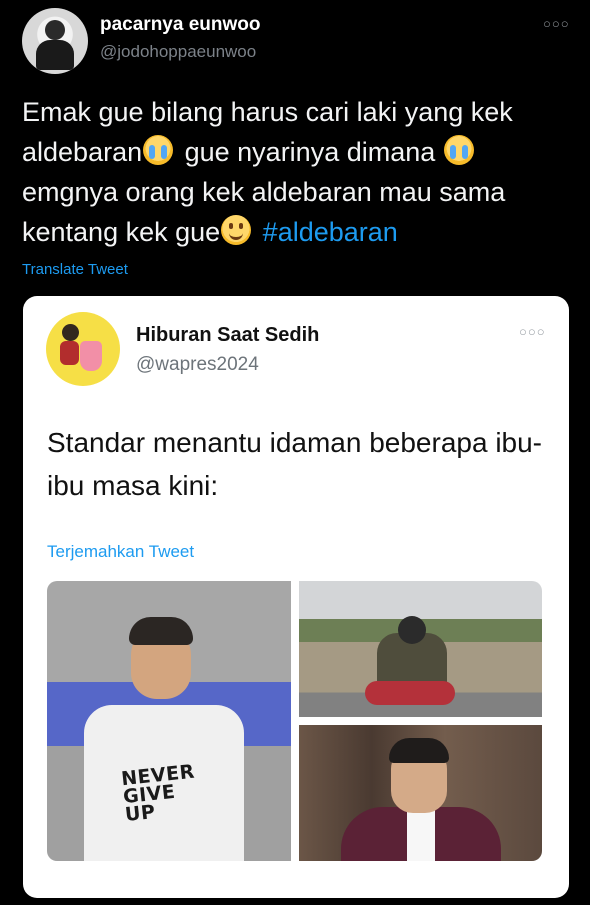 The width and height of the screenshot is (590, 905). Describe the element at coordinates (420, 793) in the screenshot. I see `photo-bottom-right` at that location.